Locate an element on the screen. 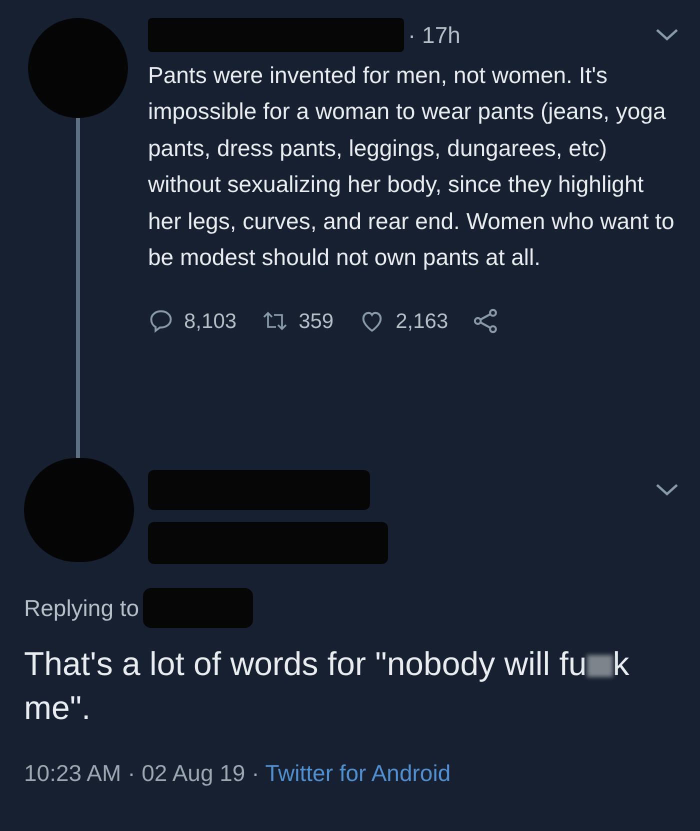  action-count: 359 is located at coordinates (316, 321).